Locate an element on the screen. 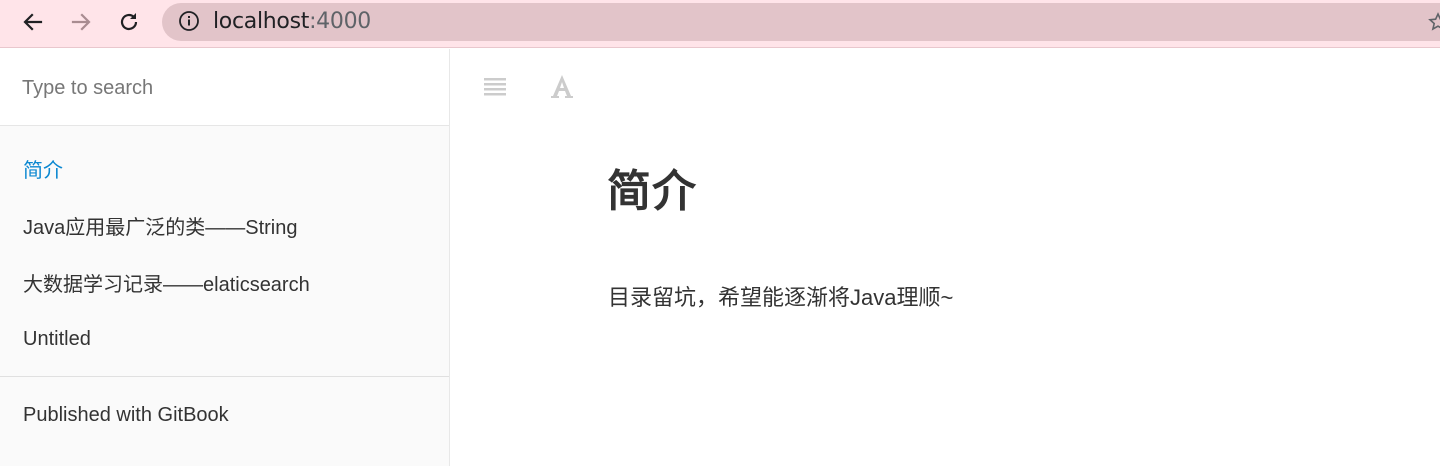 This screenshot has height=466, width=1440. forward-button is located at coordinates (81, 22).